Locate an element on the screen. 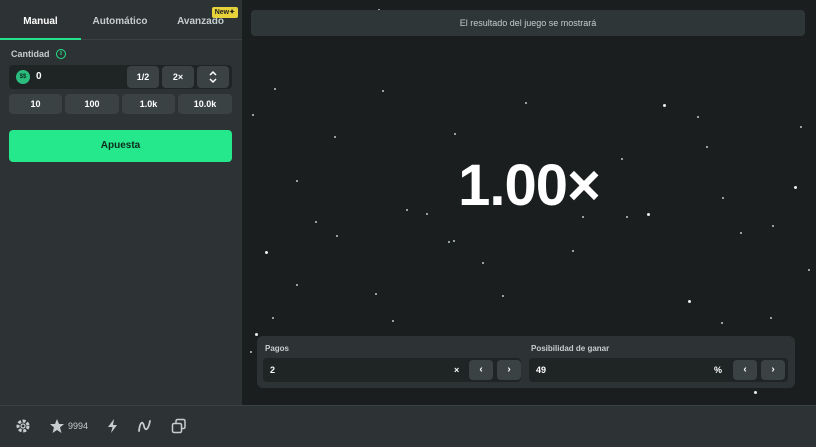 This screenshot has height=447, width=816. lightning-icon is located at coordinates (113, 426).